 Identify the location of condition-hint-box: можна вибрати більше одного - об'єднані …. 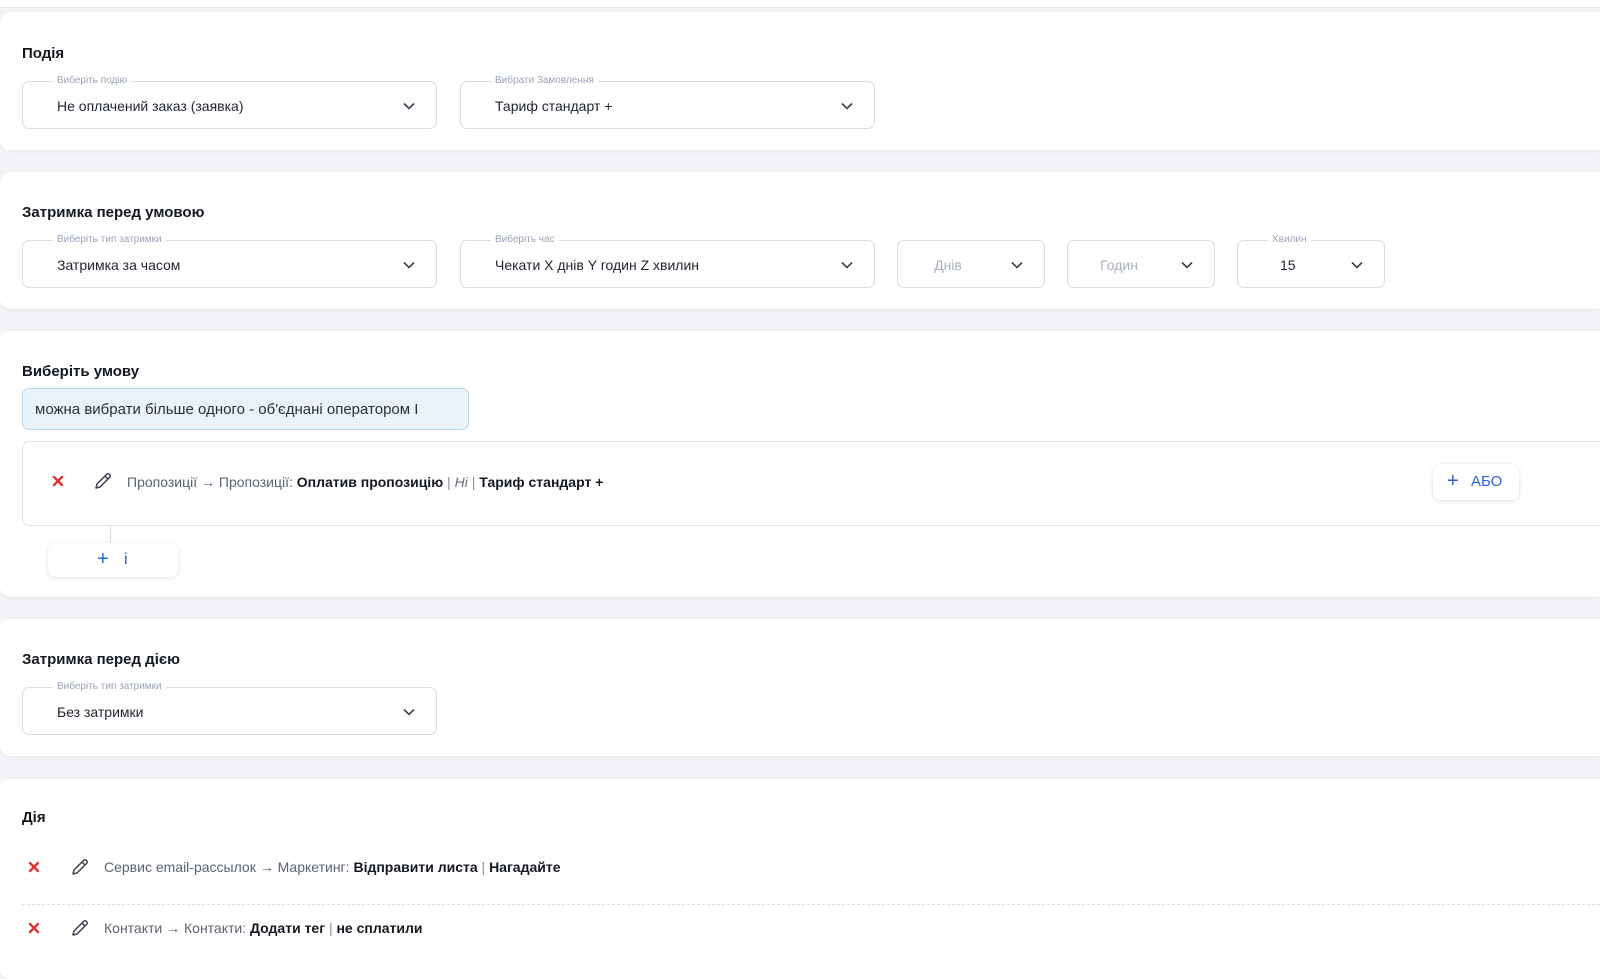
(245, 409).